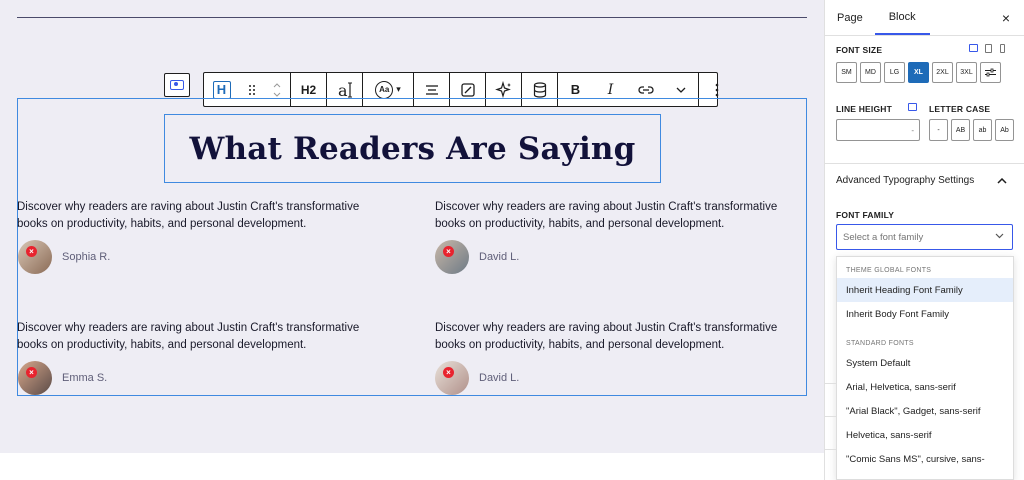 This screenshot has width=1024, height=480. I want to click on font-family-select: Select a font family, so click(924, 237).